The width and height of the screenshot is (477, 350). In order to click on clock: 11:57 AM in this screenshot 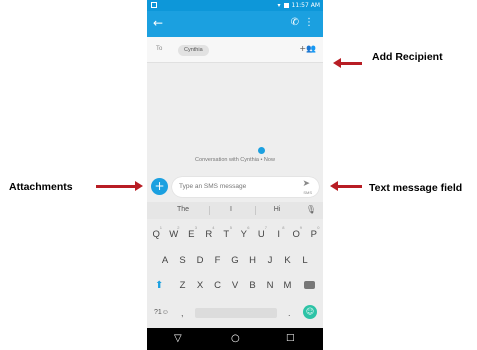, I will do `click(305, 5)`.